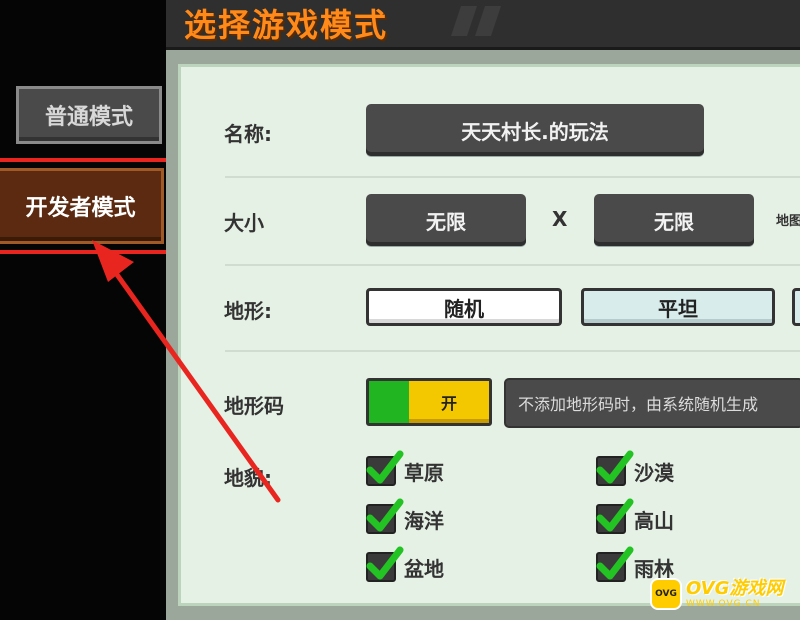 This screenshot has width=800, height=620. Describe the element at coordinates (674, 220) in the screenshot. I see `size-height-field: 无限` at that location.